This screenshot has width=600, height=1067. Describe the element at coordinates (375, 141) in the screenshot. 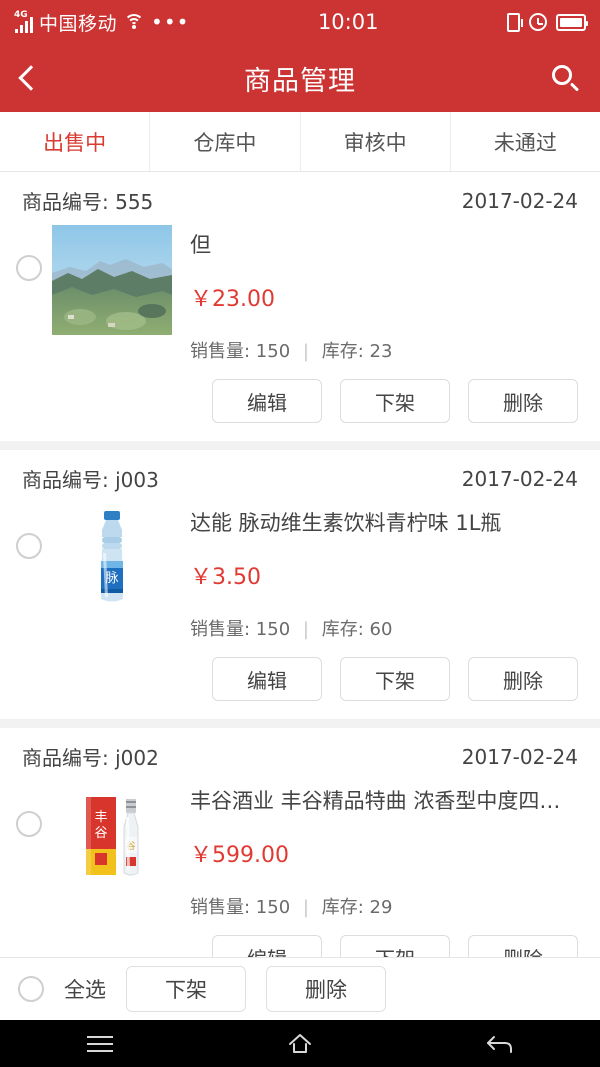

I see `tab-under-review: 审核中` at that location.